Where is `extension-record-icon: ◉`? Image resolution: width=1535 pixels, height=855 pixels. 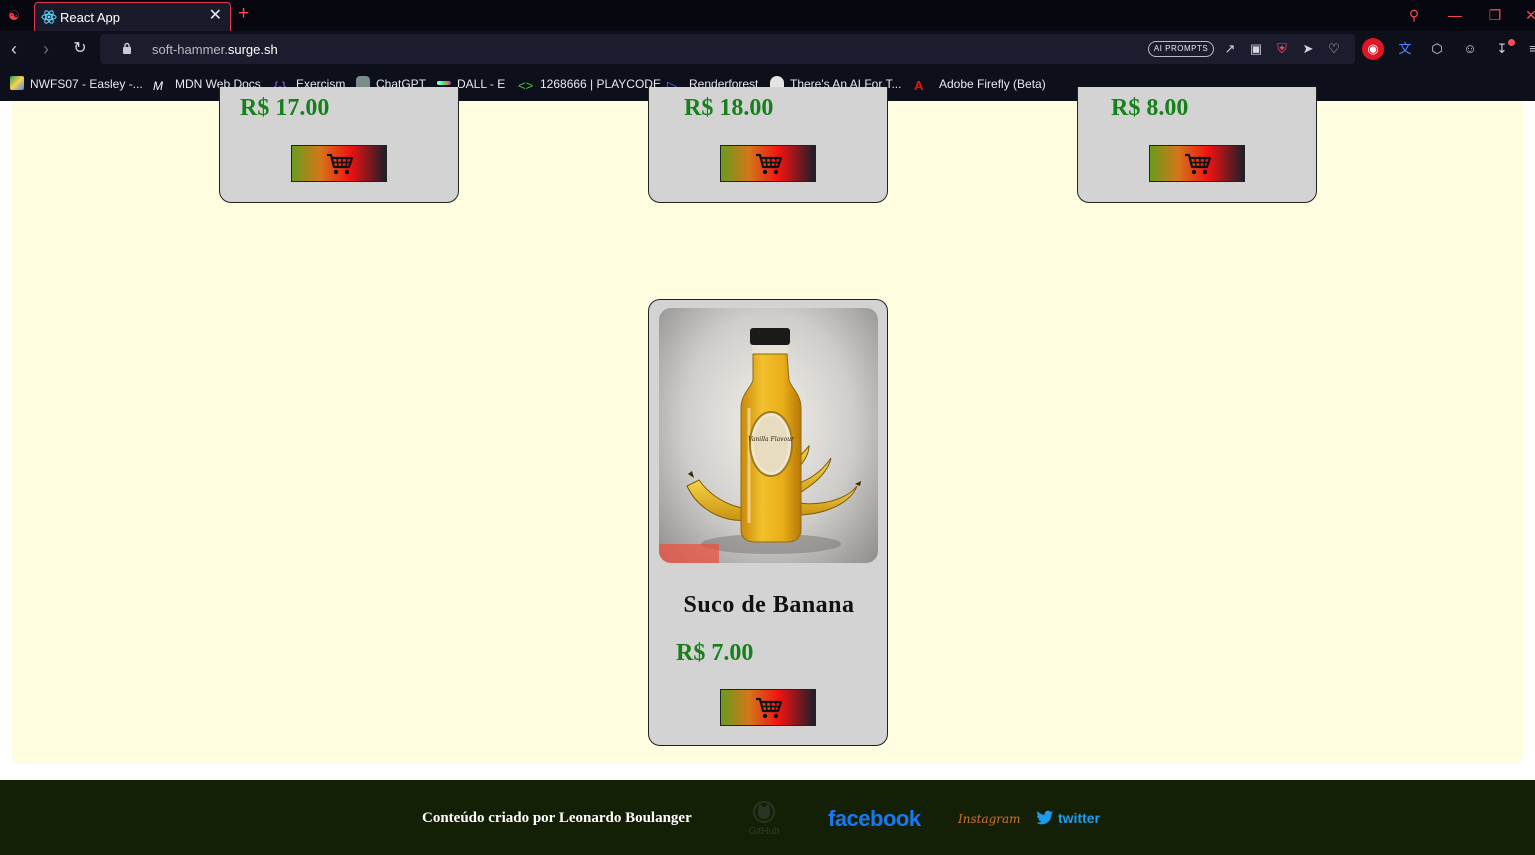
extension-record-icon: ◉ is located at coordinates (1373, 49).